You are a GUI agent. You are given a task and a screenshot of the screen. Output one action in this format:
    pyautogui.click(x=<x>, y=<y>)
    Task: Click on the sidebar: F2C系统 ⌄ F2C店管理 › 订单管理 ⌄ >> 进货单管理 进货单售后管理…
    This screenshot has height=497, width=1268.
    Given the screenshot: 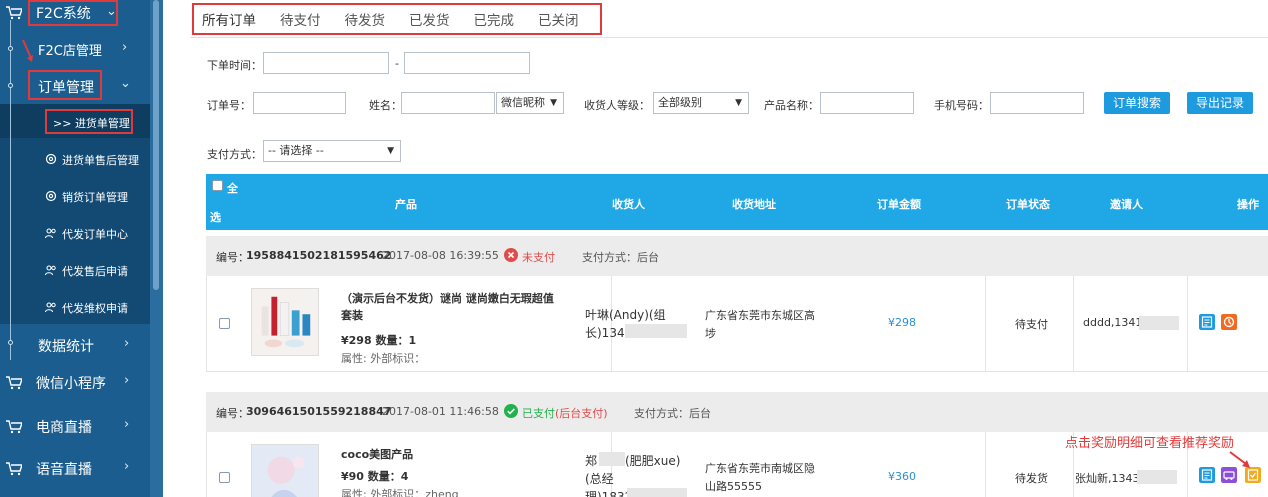 What is the action you would take?
    pyautogui.click(x=75, y=248)
    